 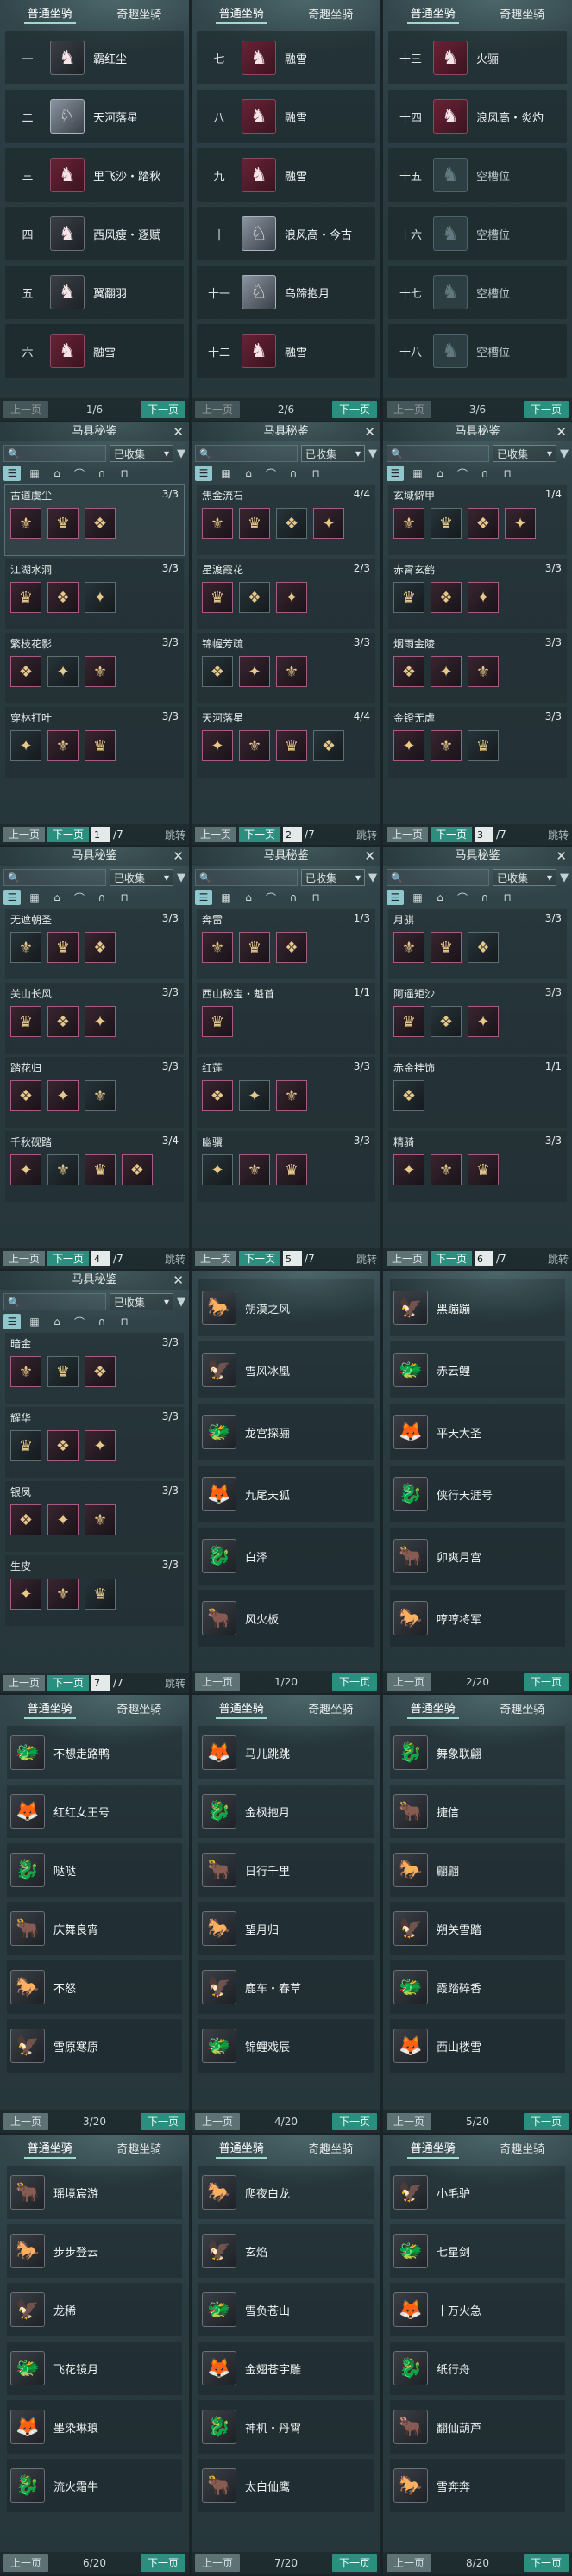 I want to click on special-mount-row: 🐂 庆舞良宵, so click(x=95, y=1928).